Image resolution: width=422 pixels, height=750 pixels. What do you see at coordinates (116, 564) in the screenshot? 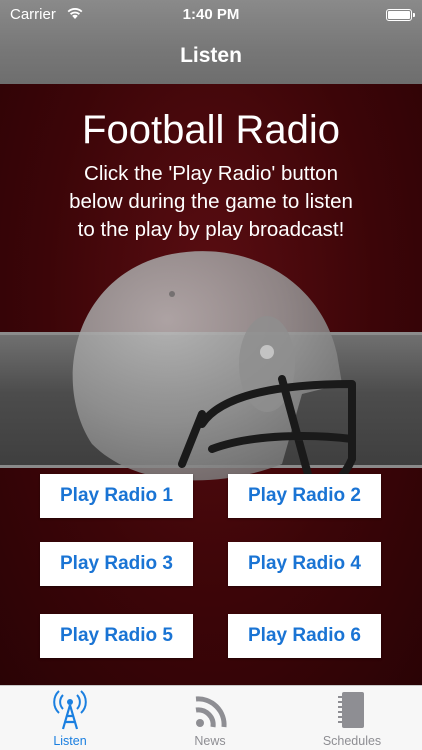
I see `play-radio-3-button: Play Radio 3` at bounding box center [116, 564].